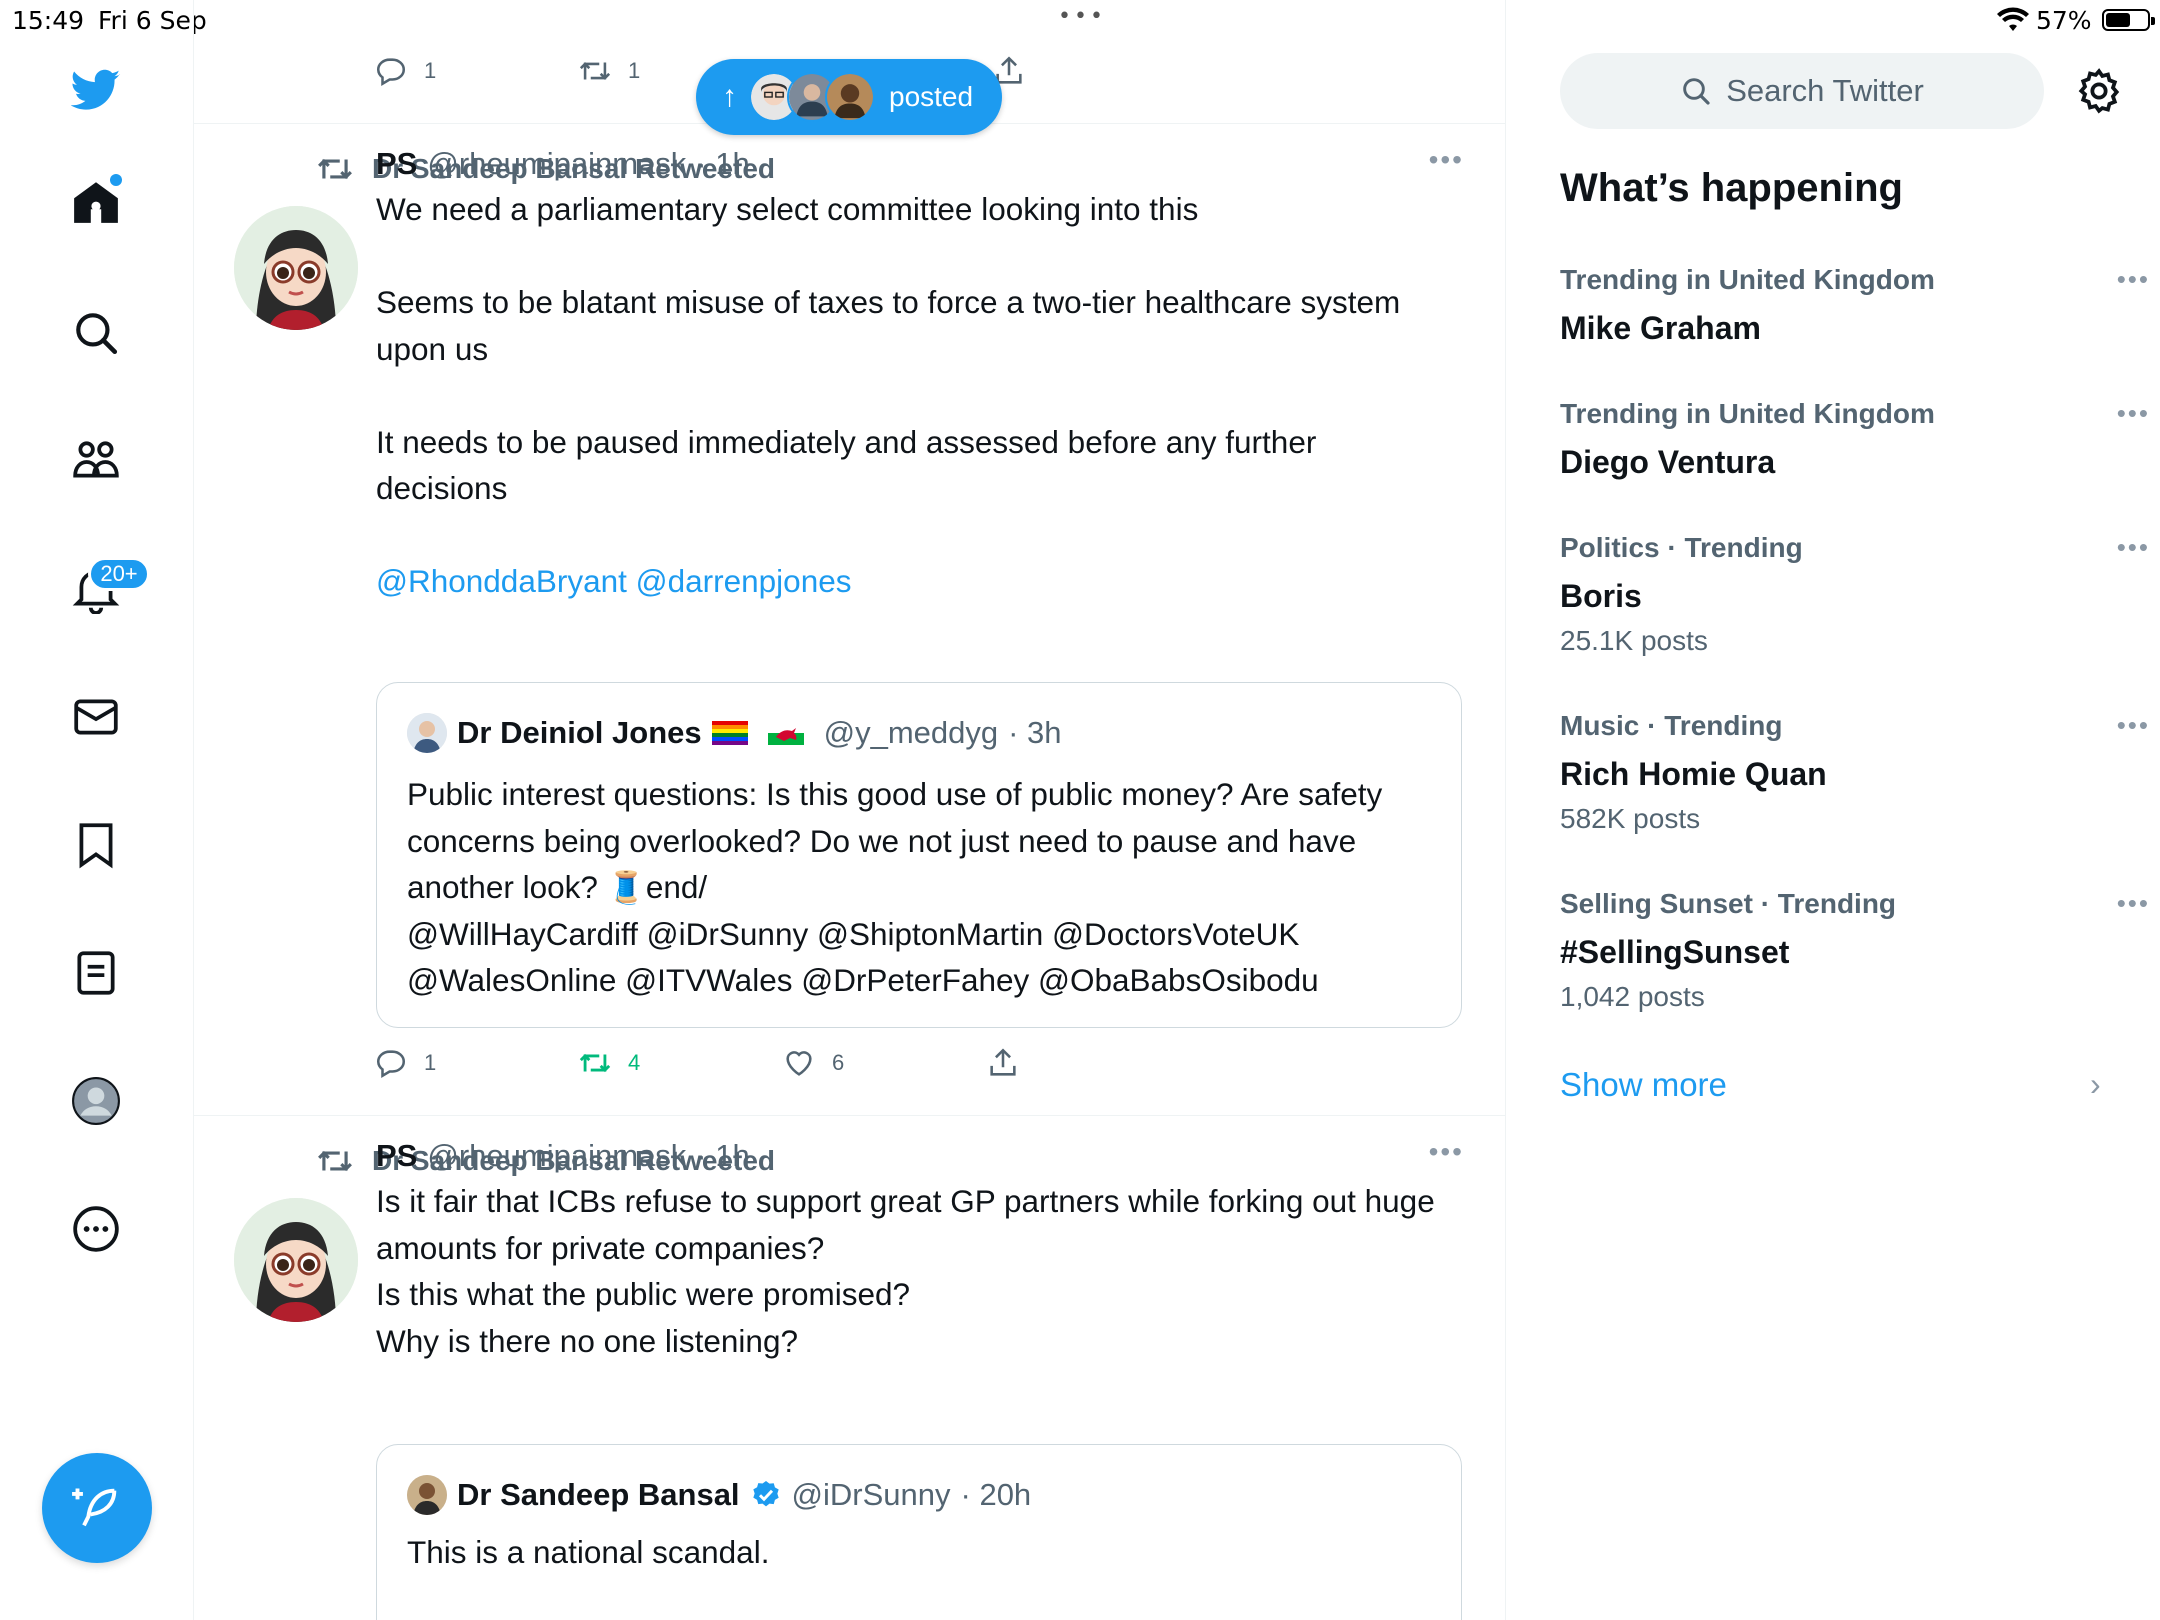  Describe the element at coordinates (765, 1494) in the screenshot. I see `verified-badge-icon` at that location.